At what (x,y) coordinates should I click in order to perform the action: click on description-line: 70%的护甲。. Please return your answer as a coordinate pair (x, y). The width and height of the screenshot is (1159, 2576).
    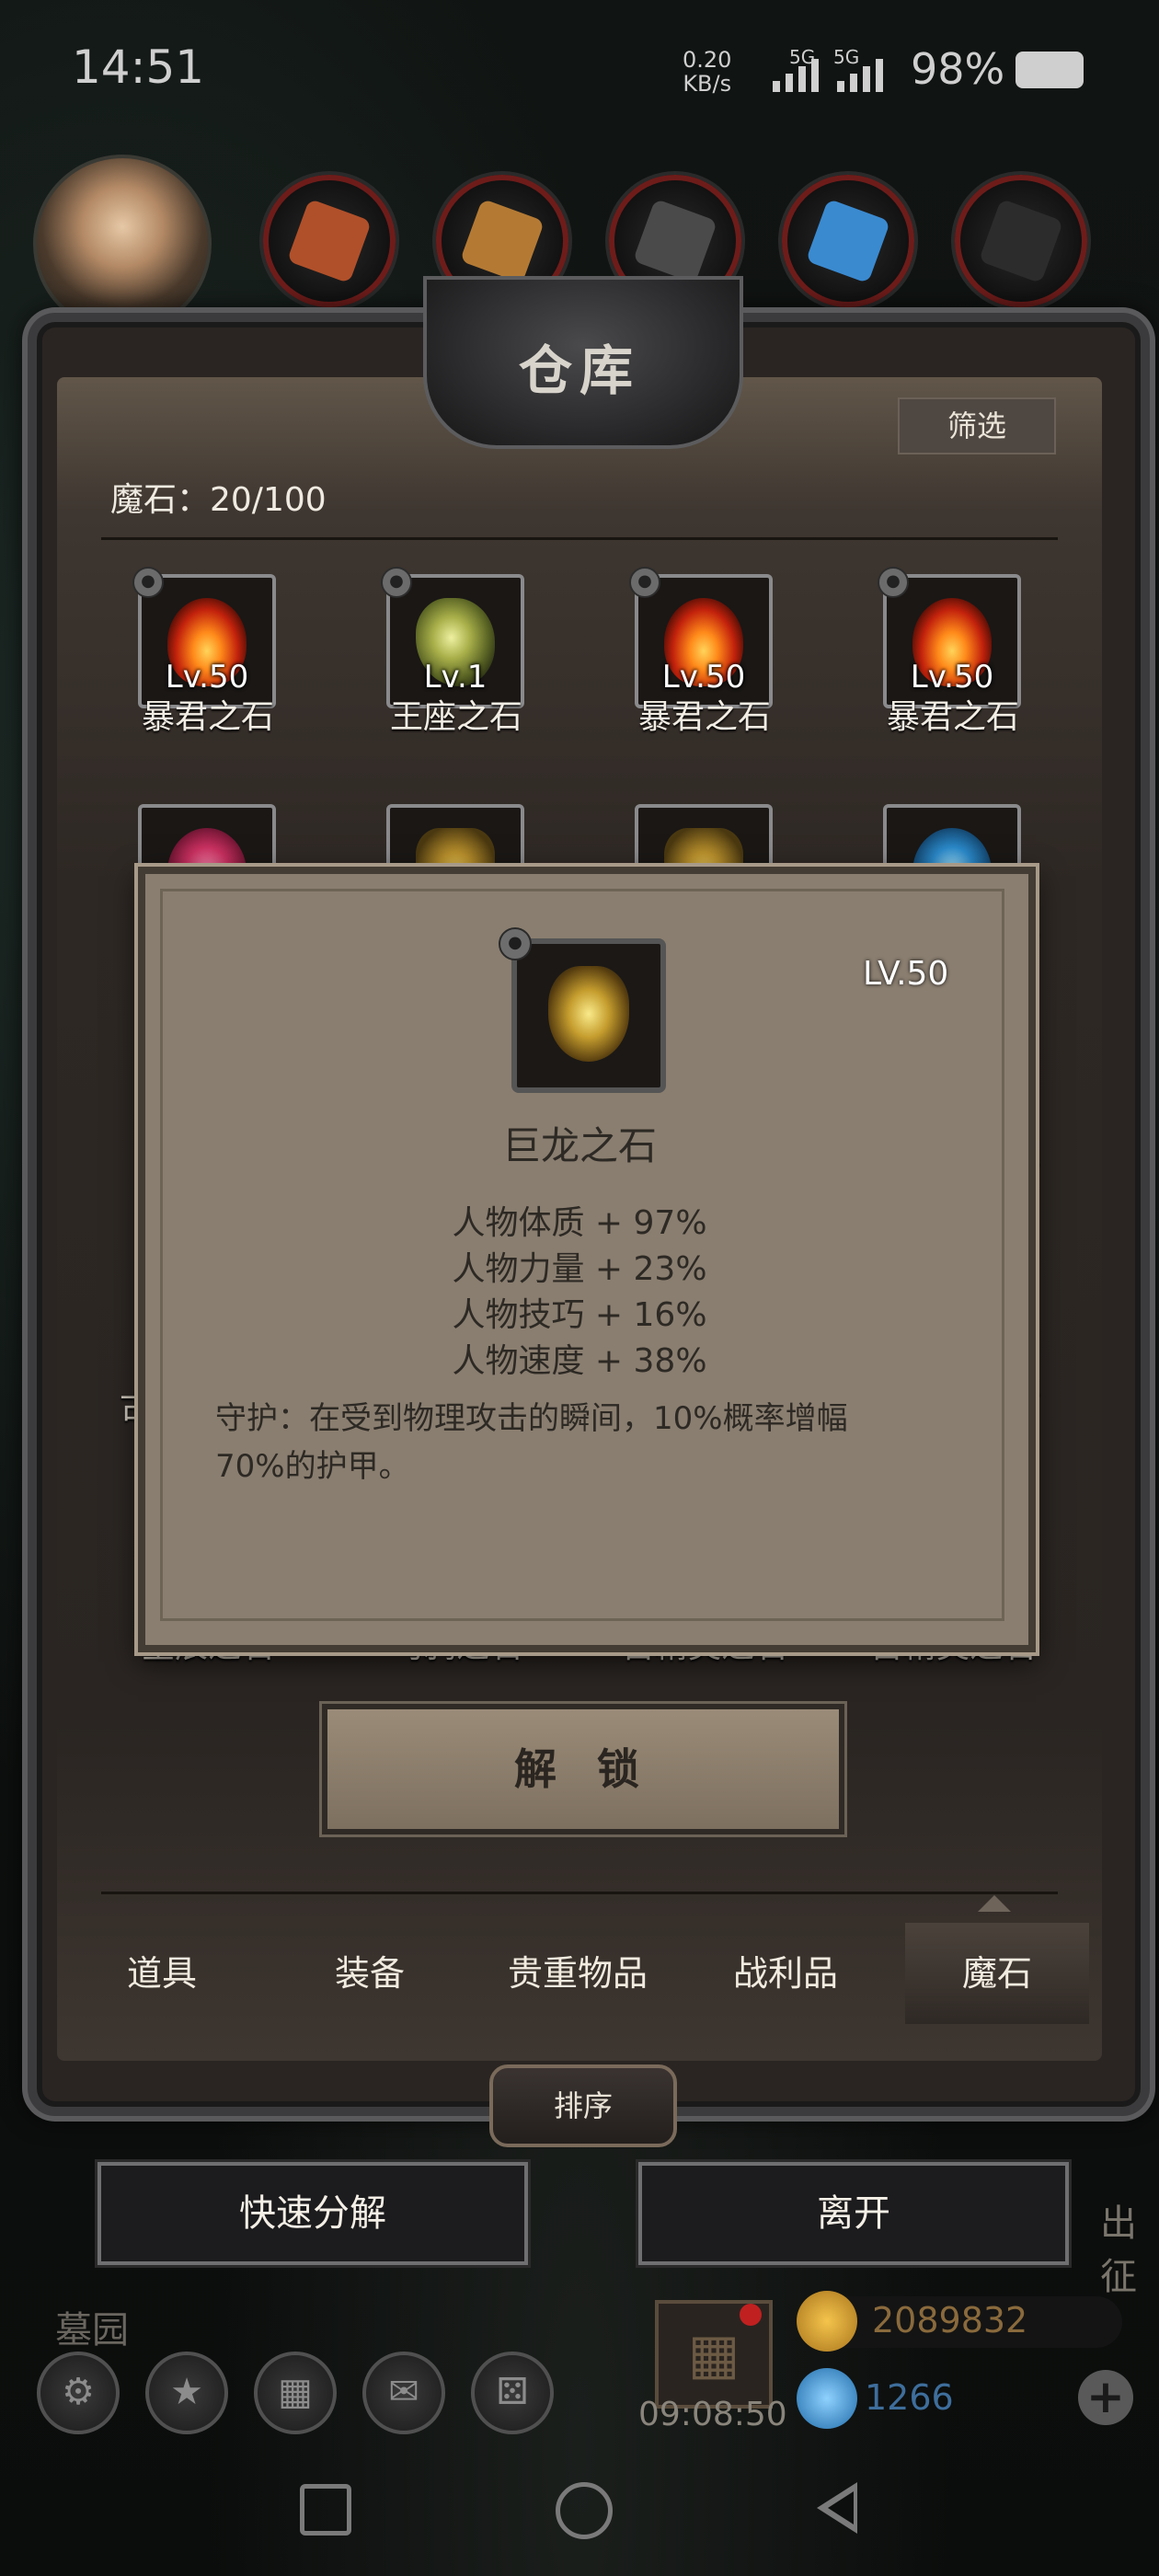
    Looking at the image, I should click on (312, 1466).